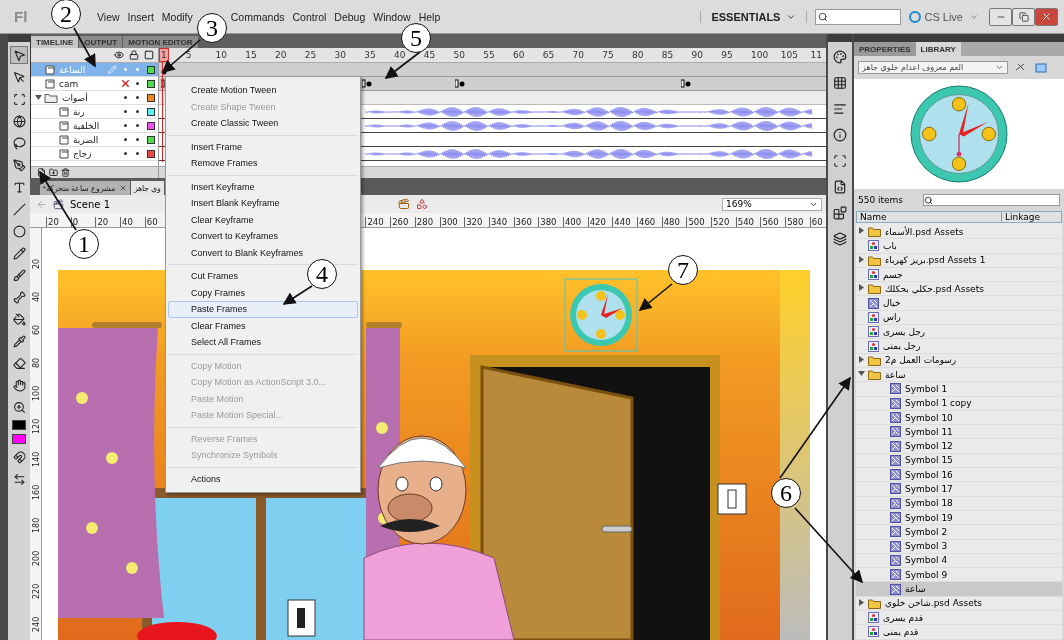 The height and width of the screenshot is (640, 1064). I want to click on pen-tool-icon, so click(19, 165).